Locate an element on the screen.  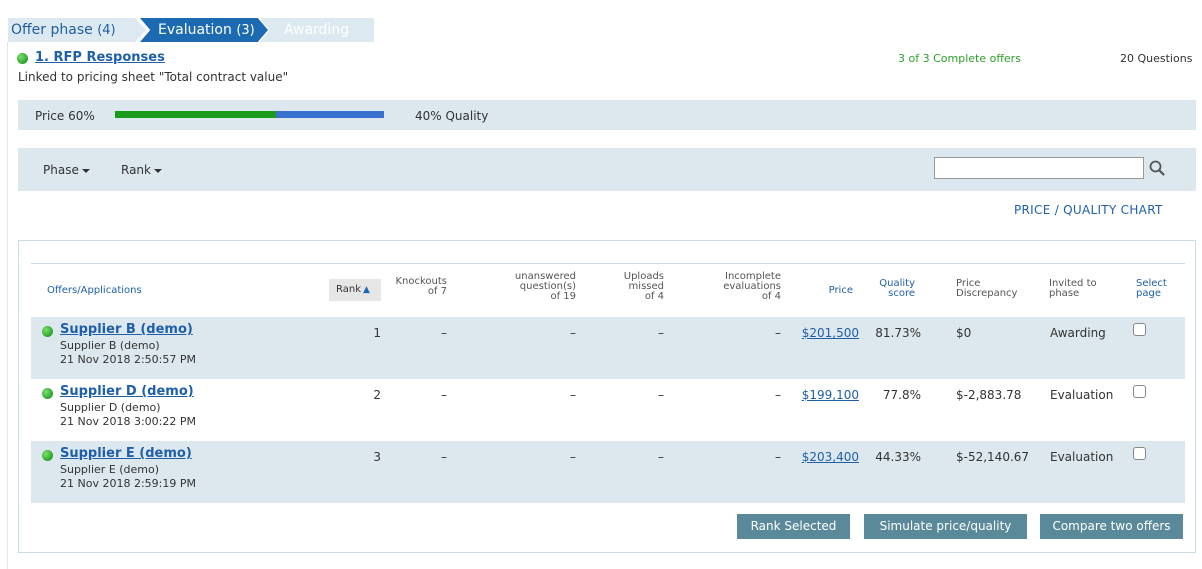
header-invited-to-phase: Invited to phase is located at coordinates (1073, 289).